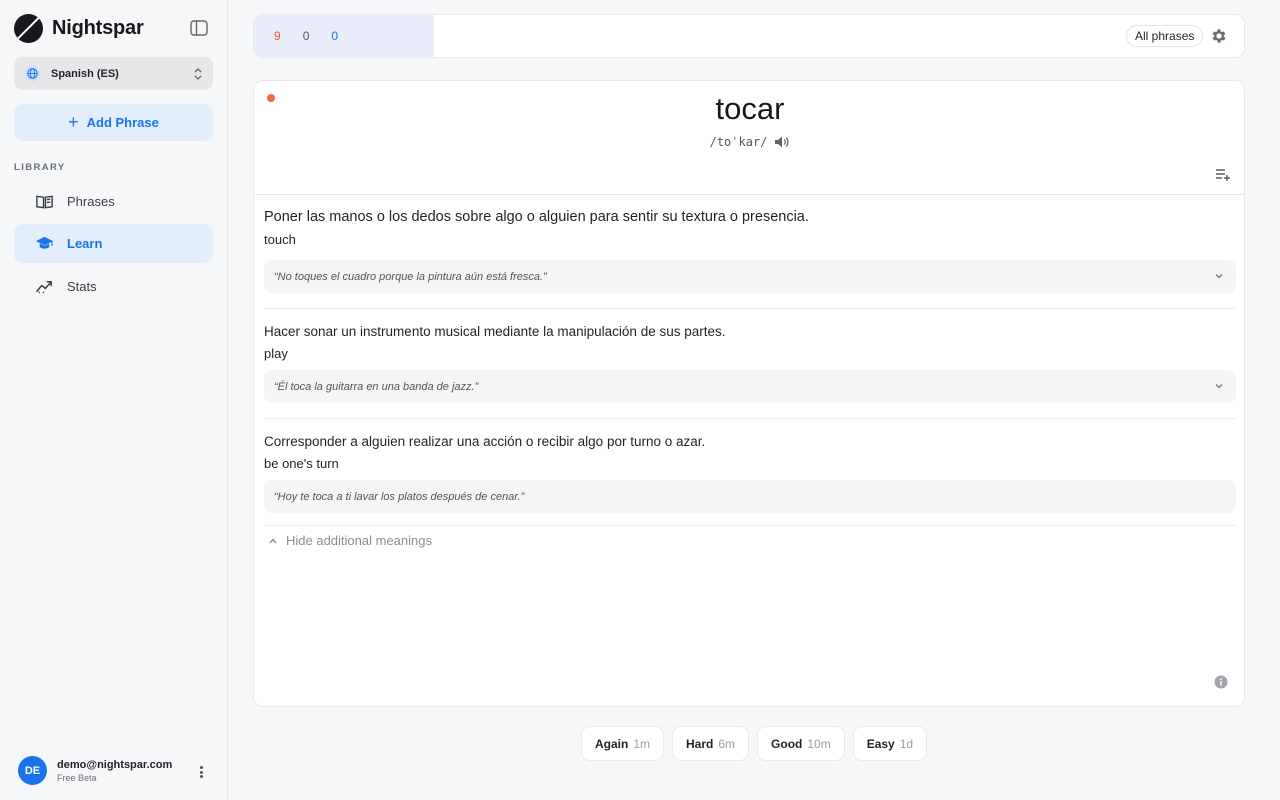  What do you see at coordinates (782, 142) in the screenshot?
I see `speaker-icon` at bounding box center [782, 142].